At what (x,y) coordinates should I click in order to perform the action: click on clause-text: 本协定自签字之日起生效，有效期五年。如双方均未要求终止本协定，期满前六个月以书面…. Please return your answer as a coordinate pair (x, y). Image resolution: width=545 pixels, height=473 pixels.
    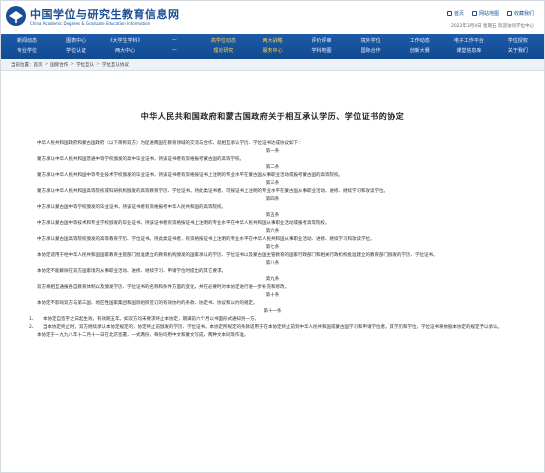
    Looking at the image, I should click on (151, 319).